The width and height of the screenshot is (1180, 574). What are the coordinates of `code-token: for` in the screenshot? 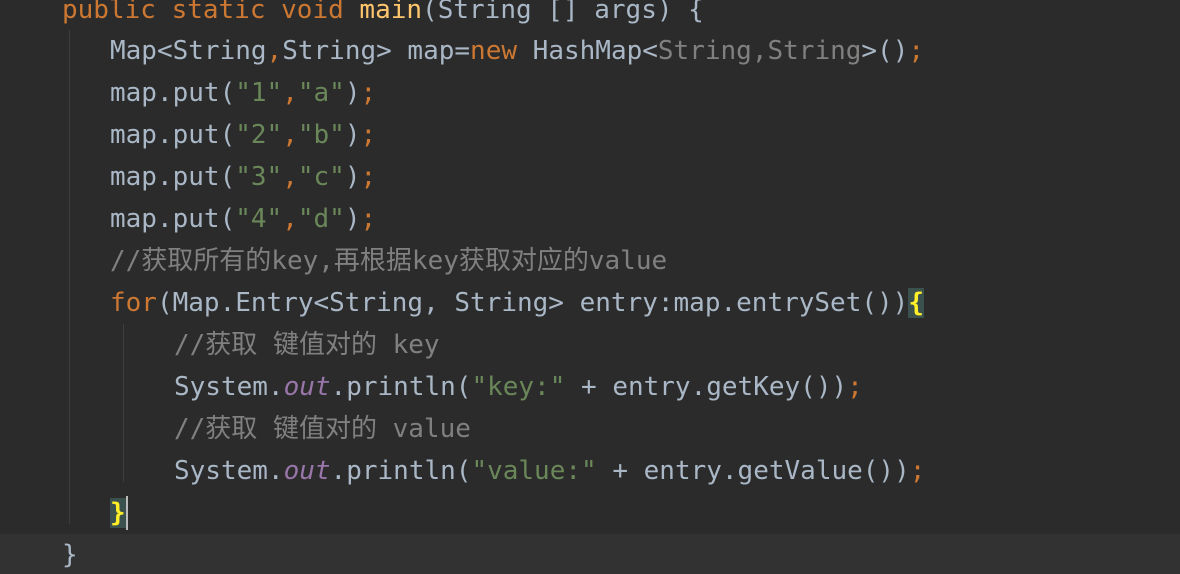 It's located at (133, 303).